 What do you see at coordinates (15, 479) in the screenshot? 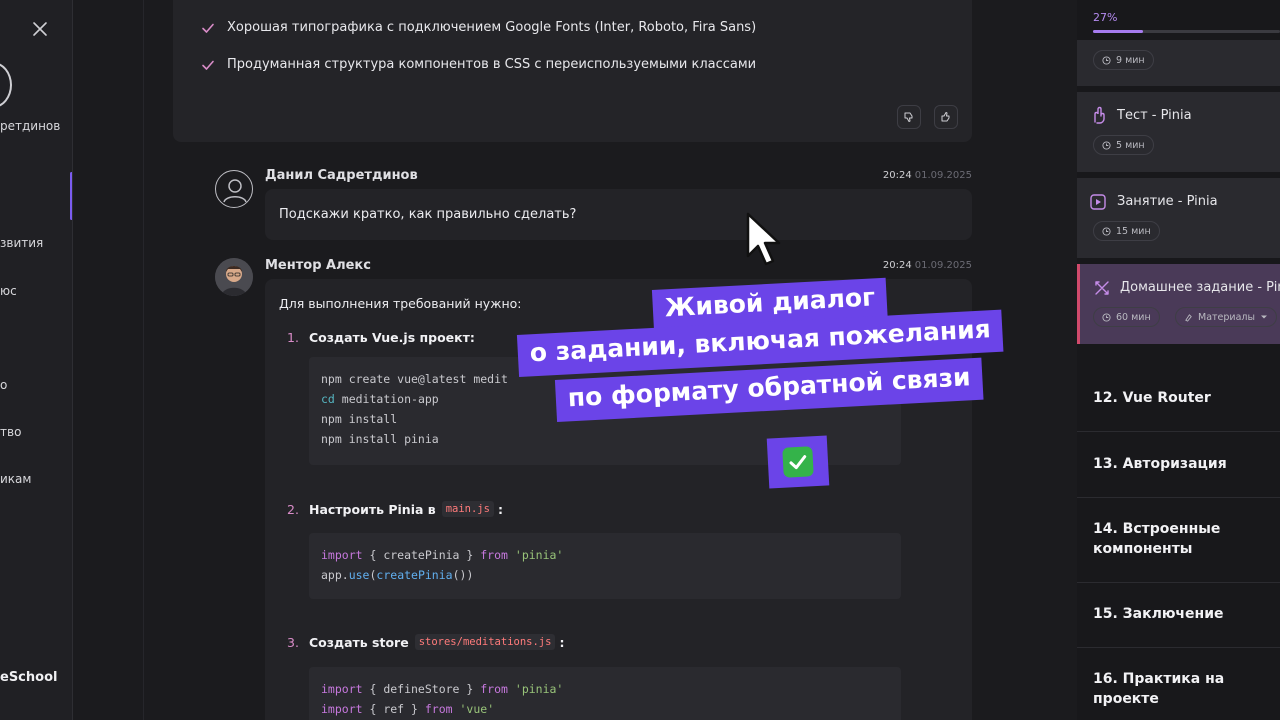
I see `sidebar-item-5: икам` at bounding box center [15, 479].